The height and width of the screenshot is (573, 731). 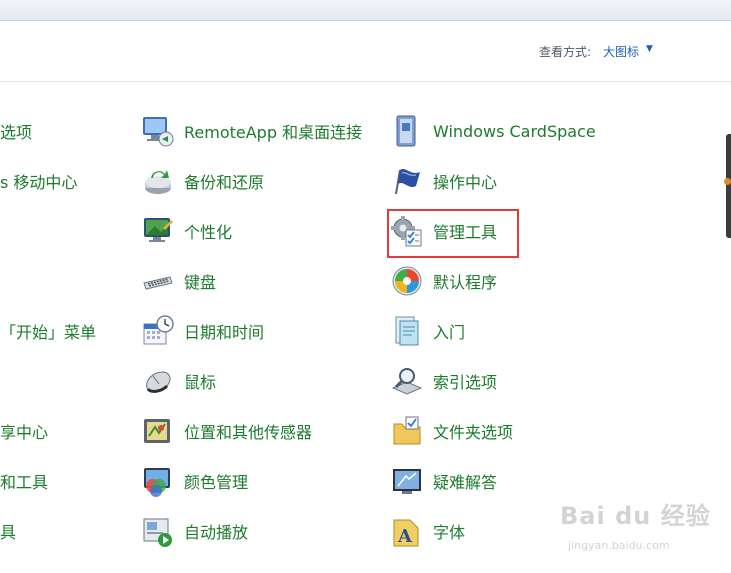 I want to click on item-color-management: 颜色管理, so click(x=194, y=481).